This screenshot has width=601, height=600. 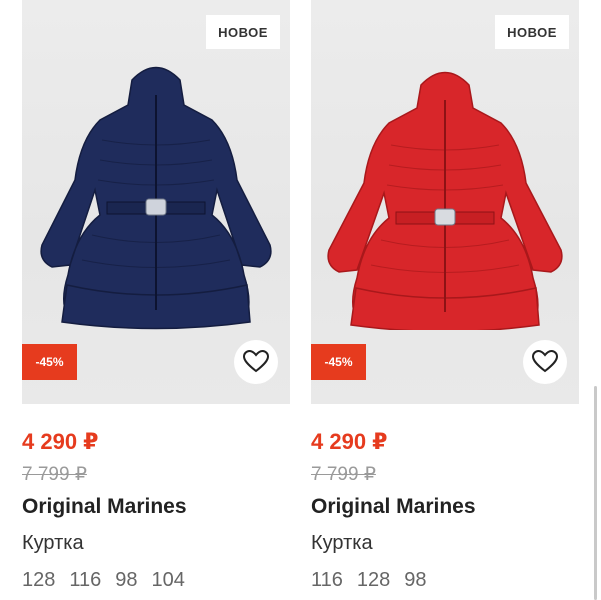 I want to click on size-list: 128 116 98 104, so click(x=156, y=580).